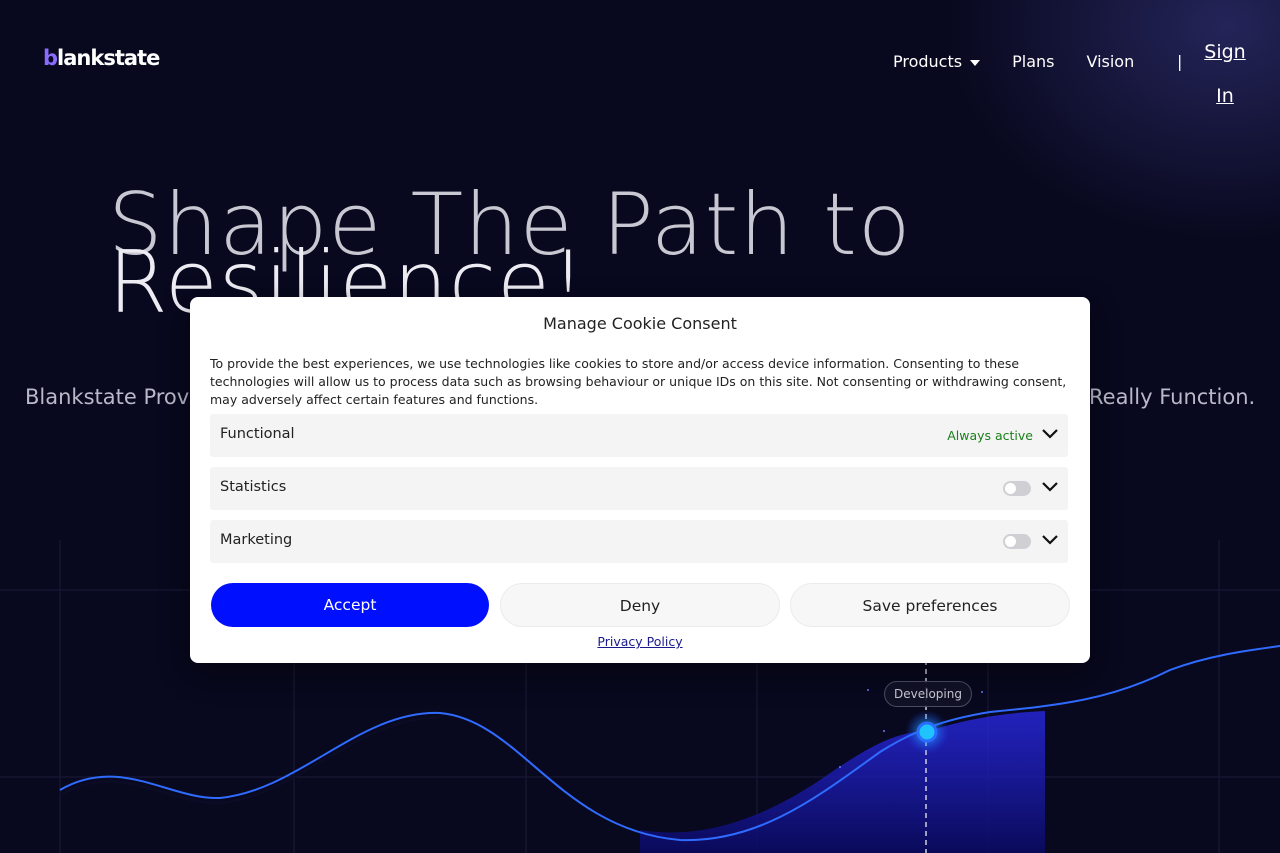 The image size is (1280, 853). Describe the element at coordinates (639, 435) in the screenshot. I see `category-functional: Functional Always active` at that location.